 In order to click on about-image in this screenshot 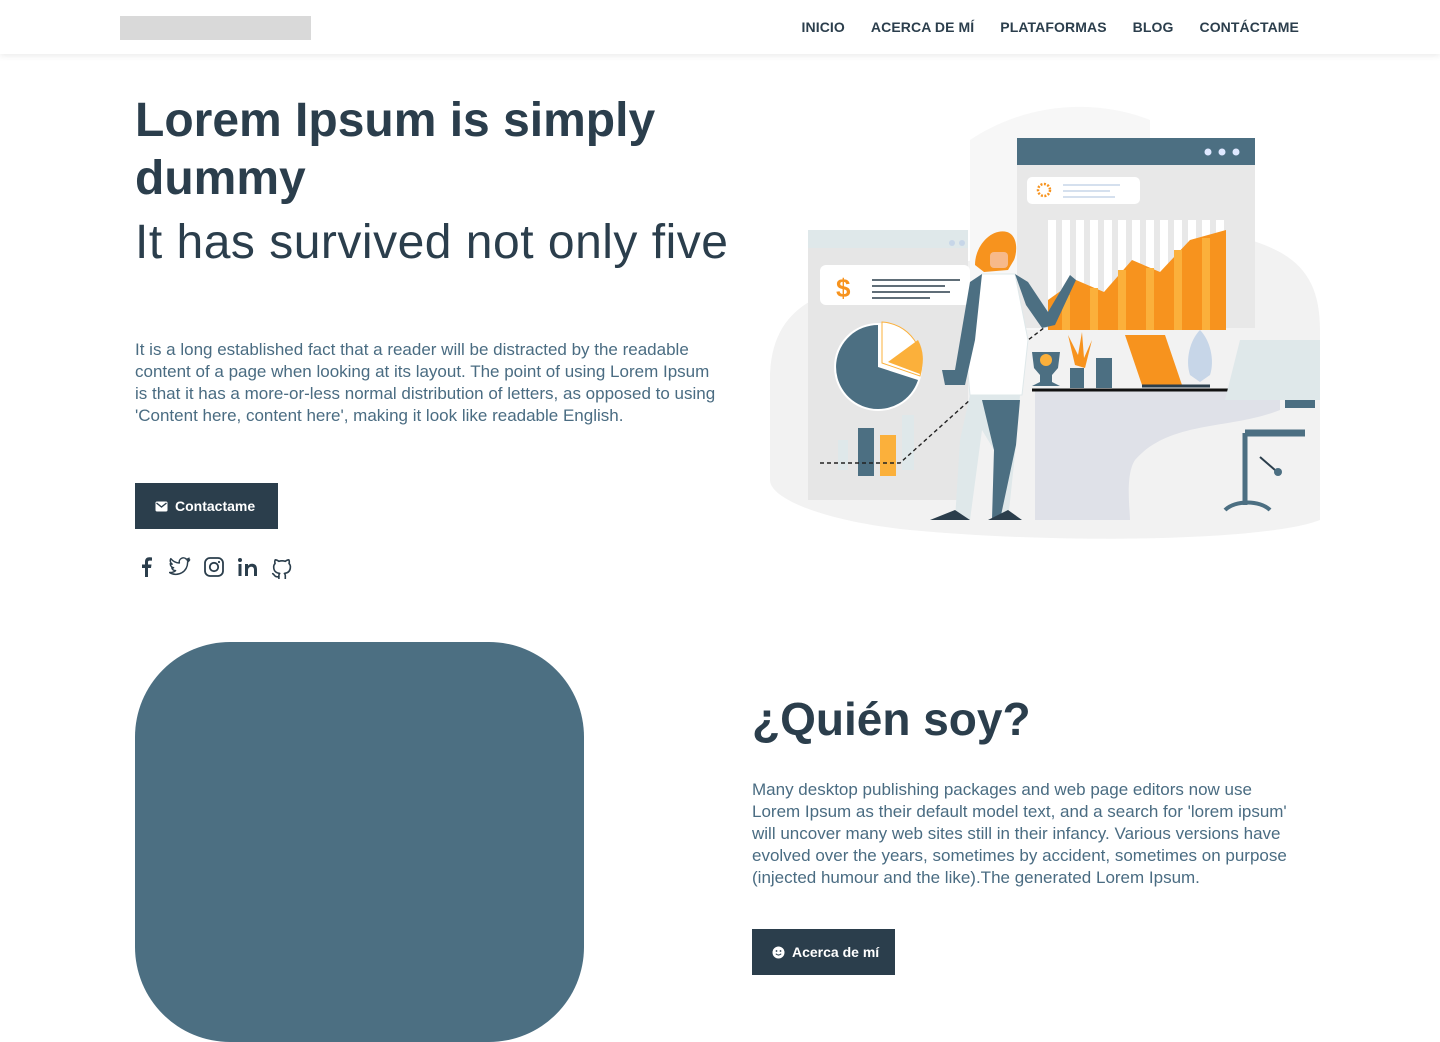, I will do `click(359, 842)`.